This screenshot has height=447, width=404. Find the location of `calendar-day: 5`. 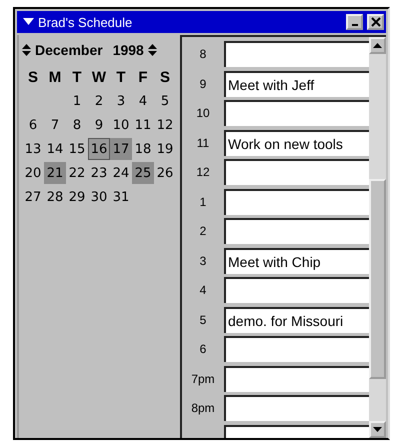

calendar-day: 5 is located at coordinates (165, 101).